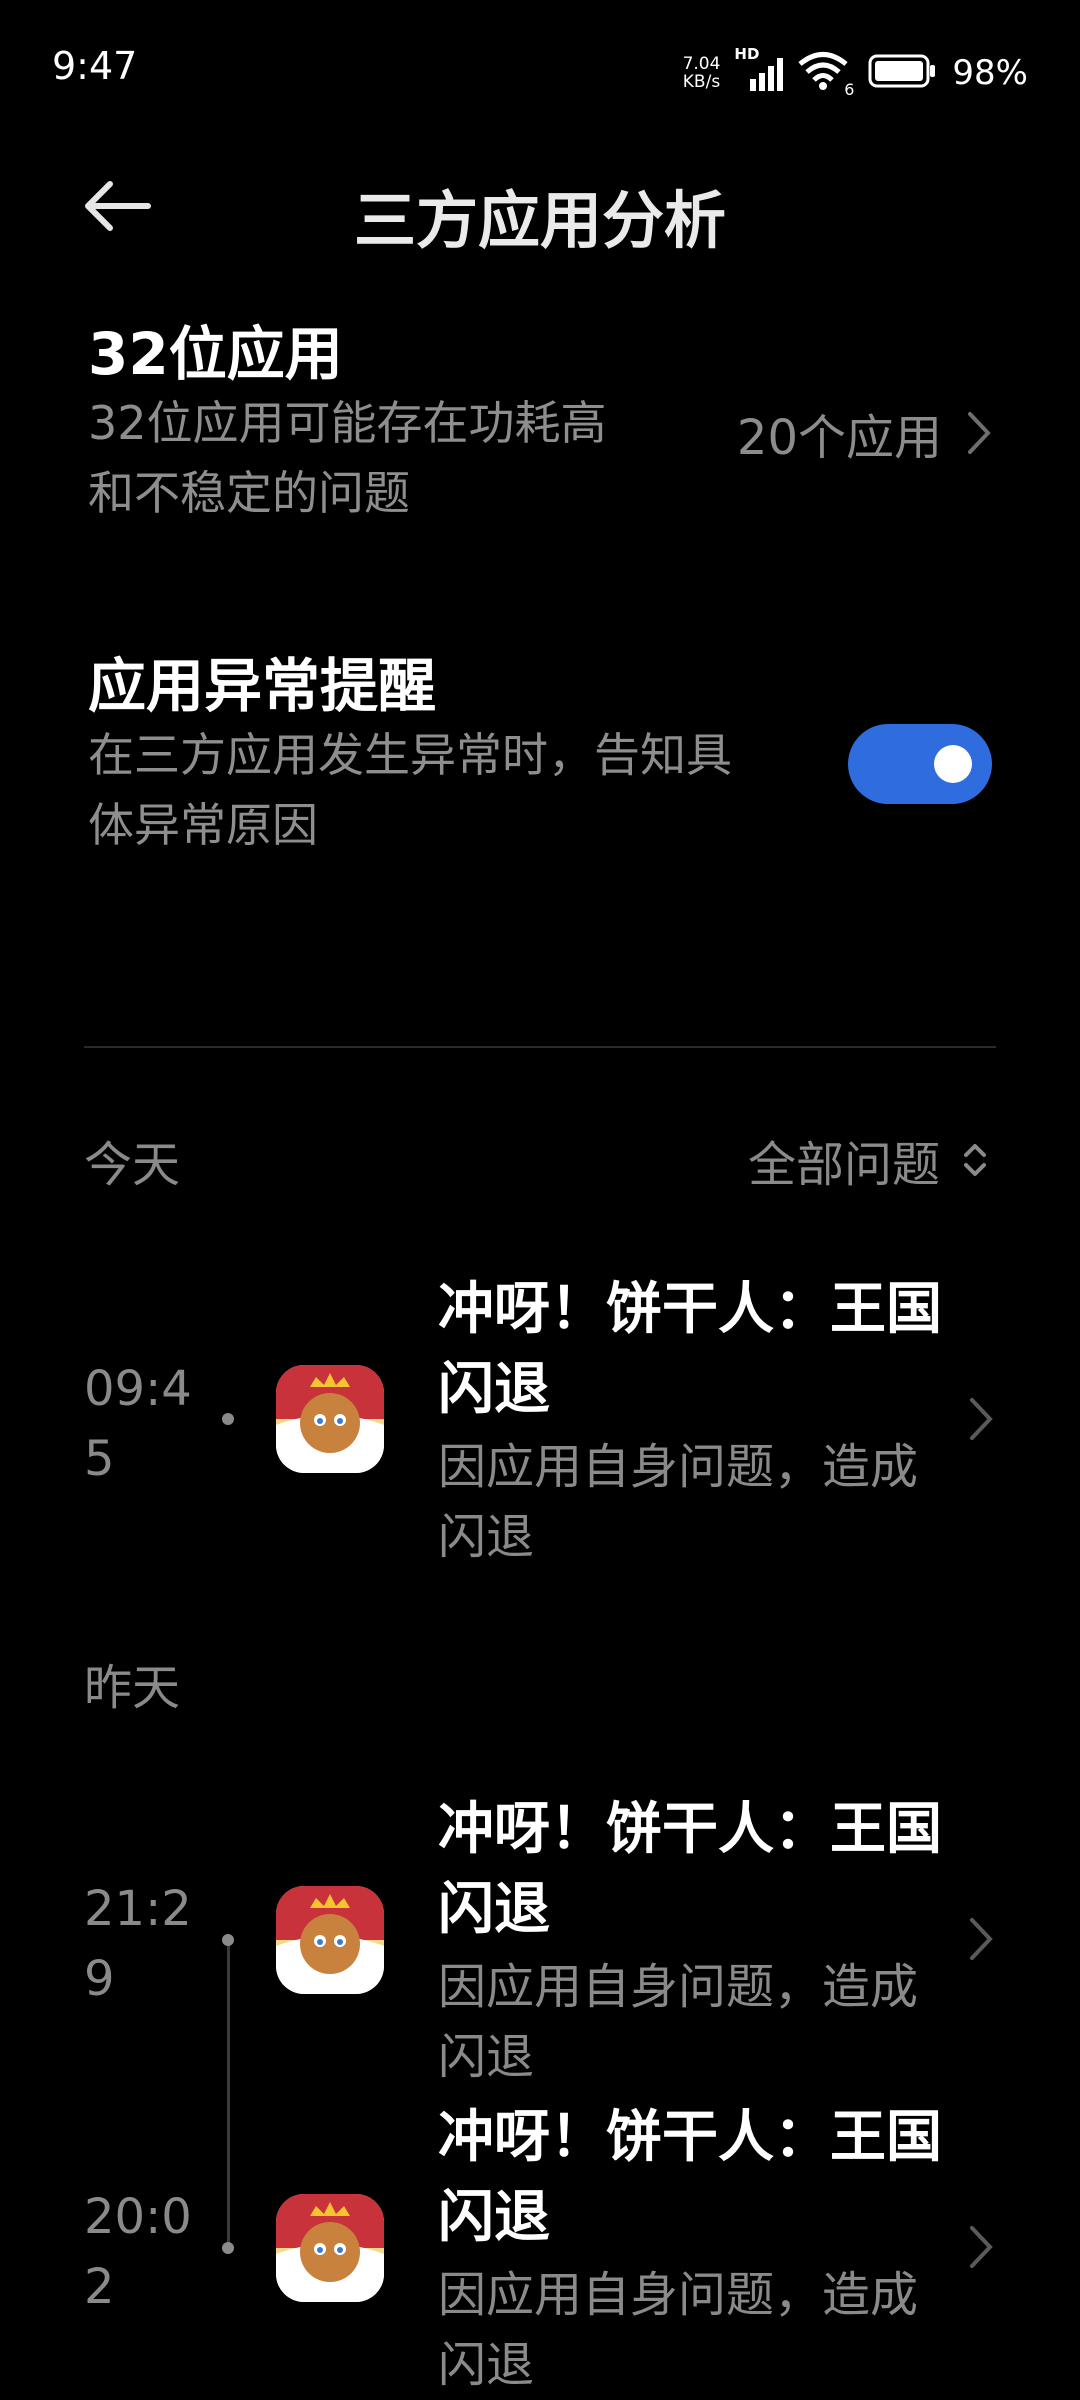  What do you see at coordinates (132, 1165) in the screenshot?
I see `section-label-today: 今天` at bounding box center [132, 1165].